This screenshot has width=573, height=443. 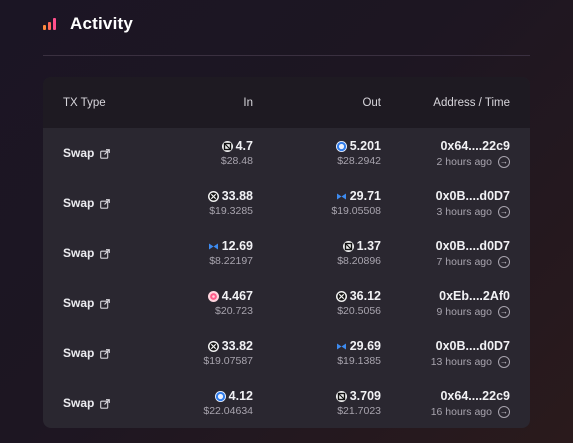 I want to click on in-amount: 4.12, so click(x=240, y=396).